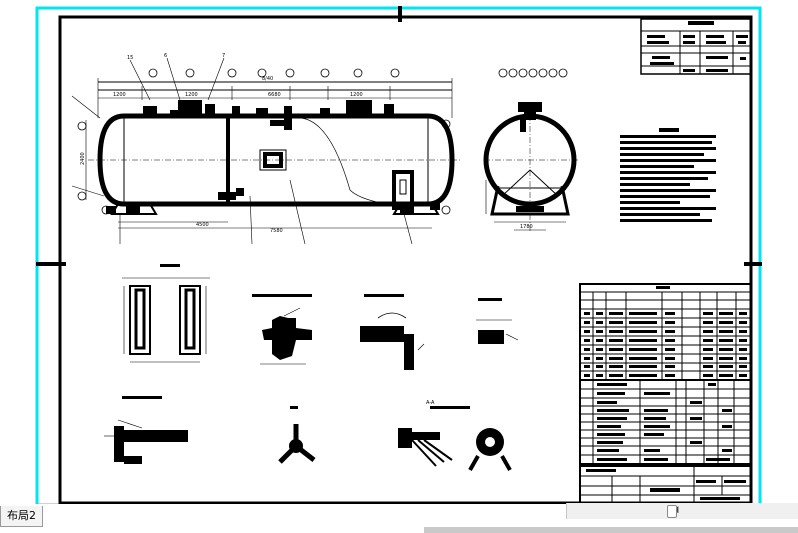 The image size is (798, 533). I want to click on nozzle-table, so click(665, 332).